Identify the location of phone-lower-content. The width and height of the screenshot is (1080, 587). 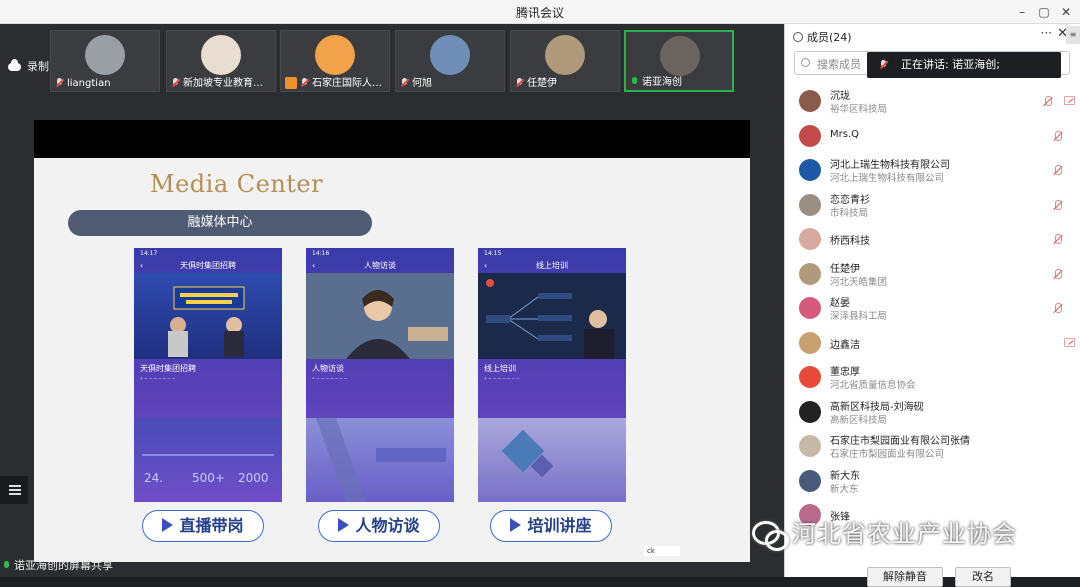
(380, 460).